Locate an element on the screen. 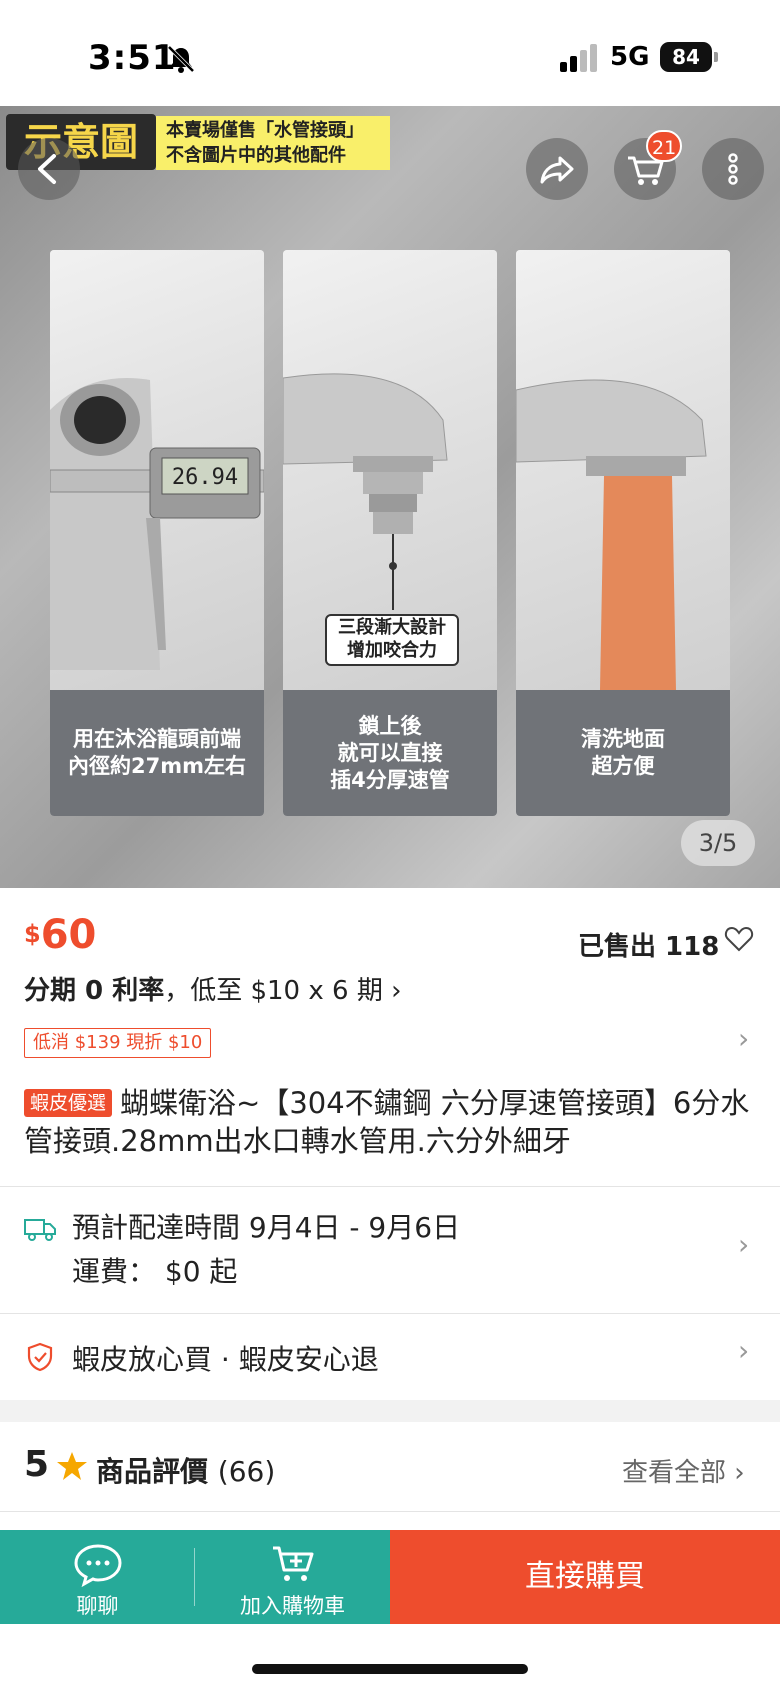 The image size is (780, 1691). shield-check-icon is located at coordinates (40, 1357).